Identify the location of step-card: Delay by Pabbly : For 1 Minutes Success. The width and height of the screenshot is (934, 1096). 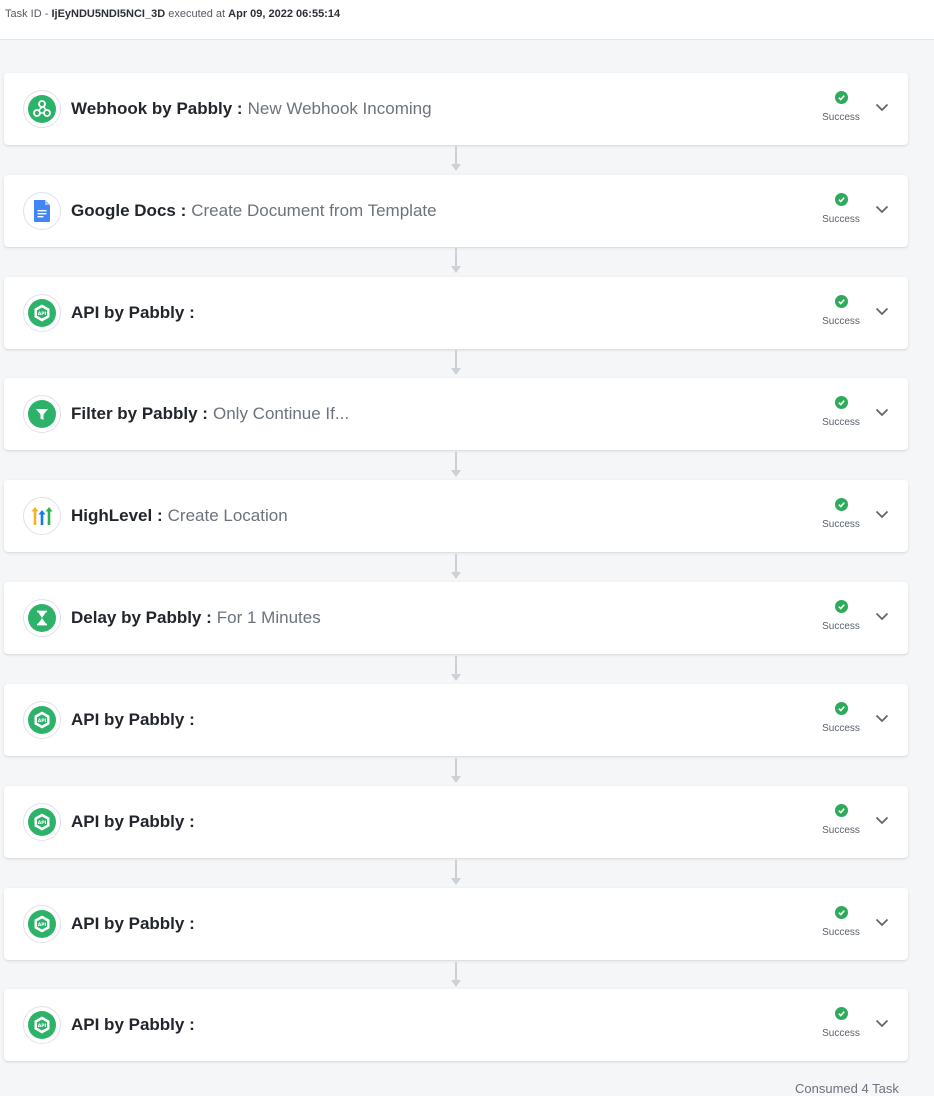
(456, 618).